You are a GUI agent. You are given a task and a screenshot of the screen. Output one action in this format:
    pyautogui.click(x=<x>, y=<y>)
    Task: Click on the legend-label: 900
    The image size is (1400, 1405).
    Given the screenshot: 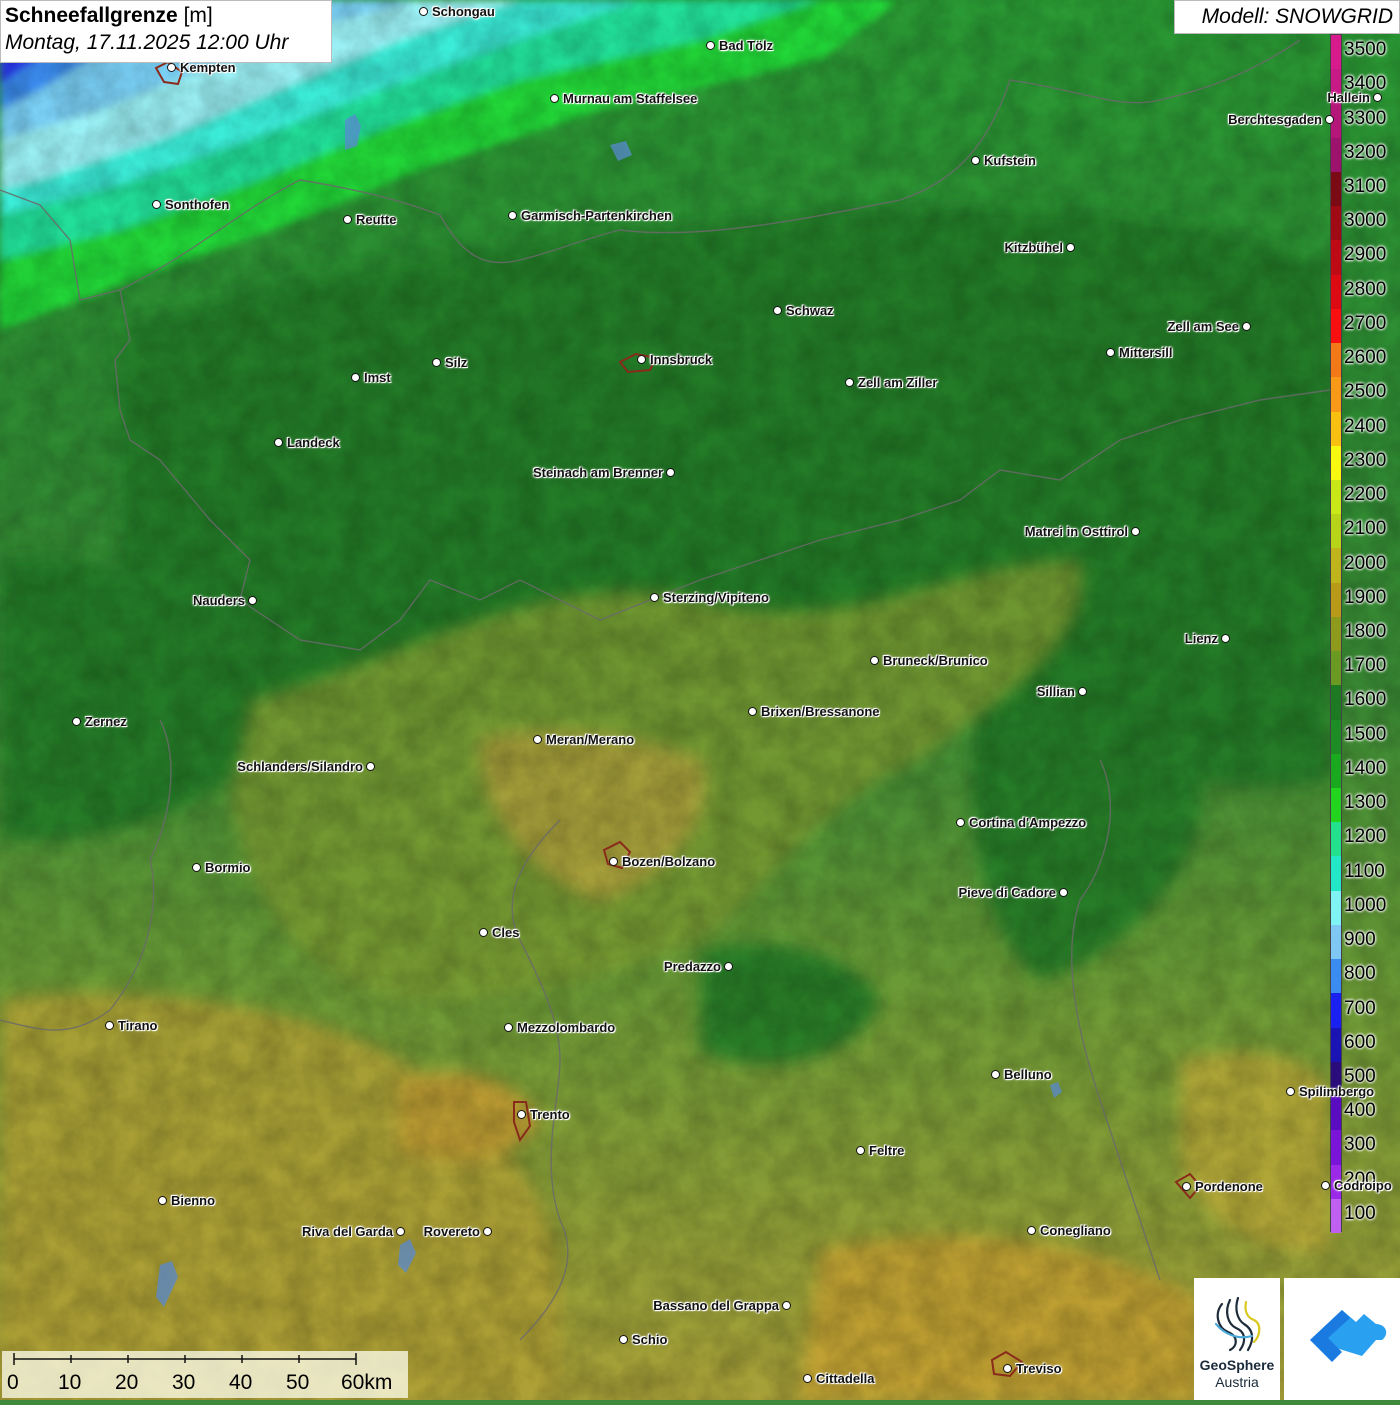 What is the action you would take?
    pyautogui.click(x=1360, y=940)
    